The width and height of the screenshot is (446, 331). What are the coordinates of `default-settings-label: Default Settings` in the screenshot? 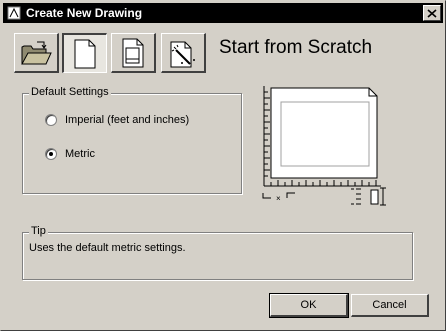 It's located at (70, 92).